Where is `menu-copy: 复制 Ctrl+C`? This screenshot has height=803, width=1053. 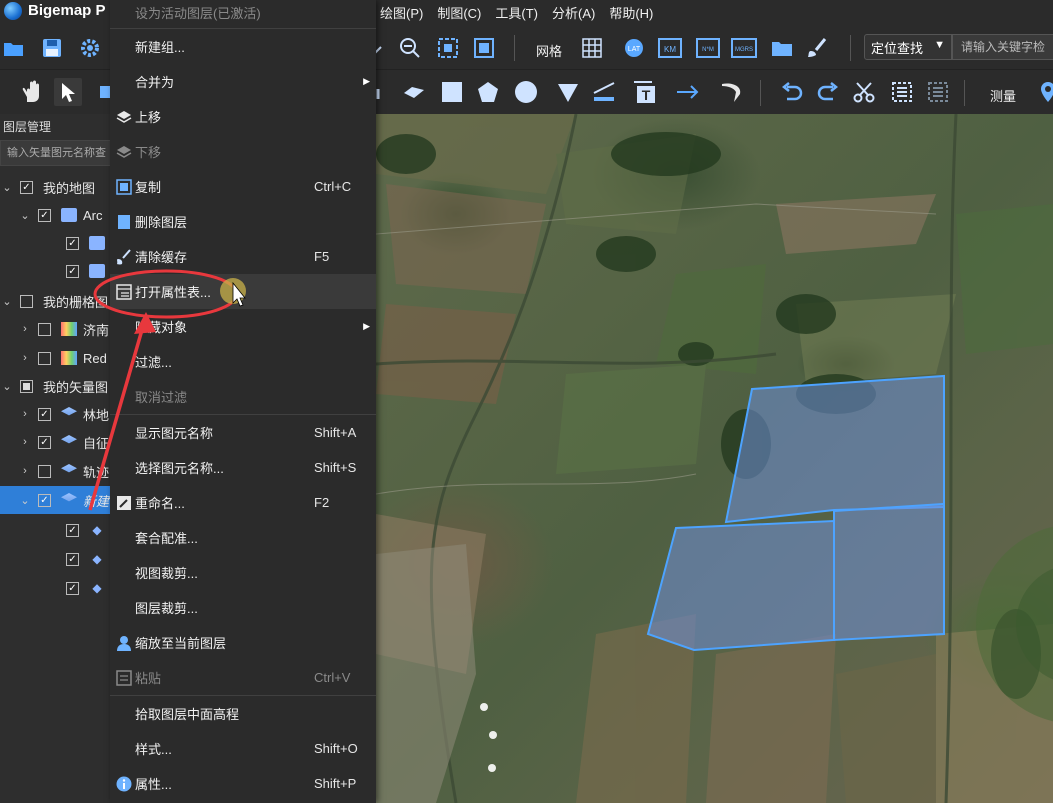
menu-copy: 复制 Ctrl+C is located at coordinates (243, 186).